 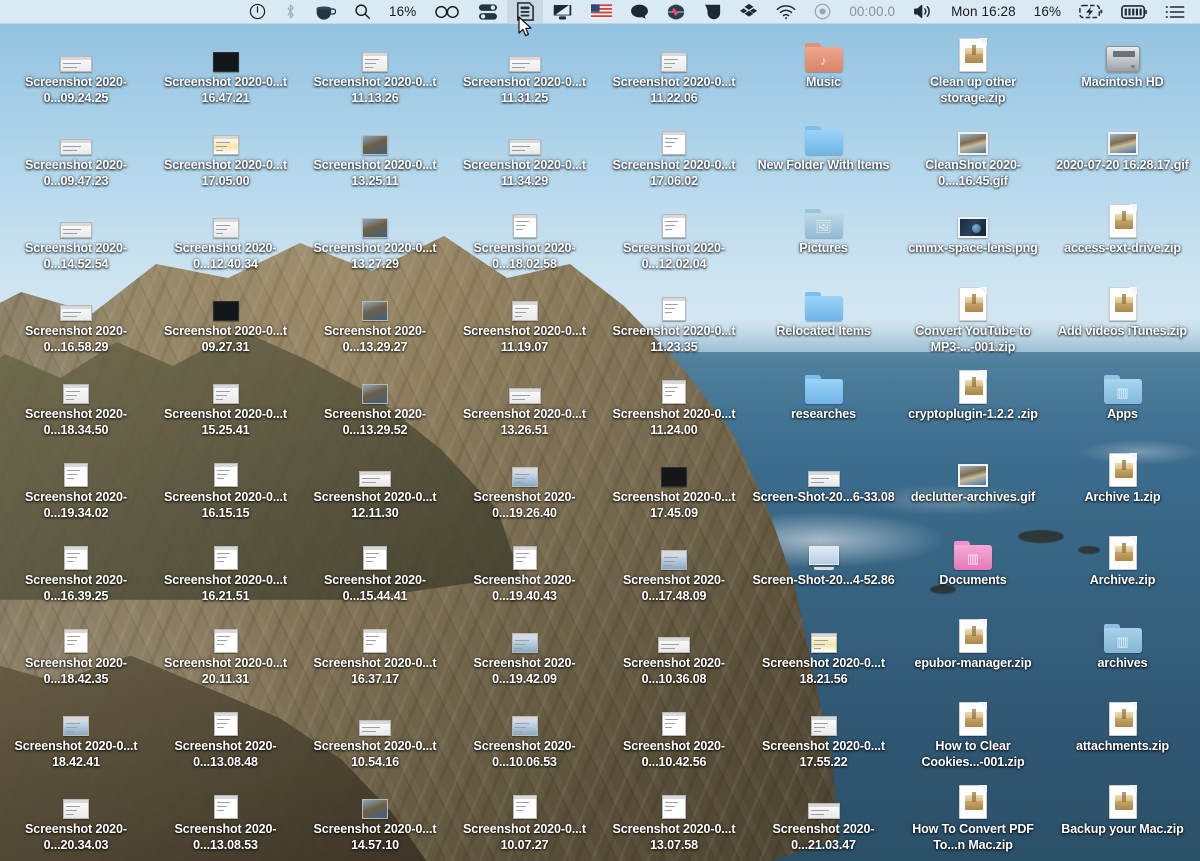 What do you see at coordinates (1123, 807) in the screenshot?
I see `desktop-icon: Backup your Mac.zip` at bounding box center [1123, 807].